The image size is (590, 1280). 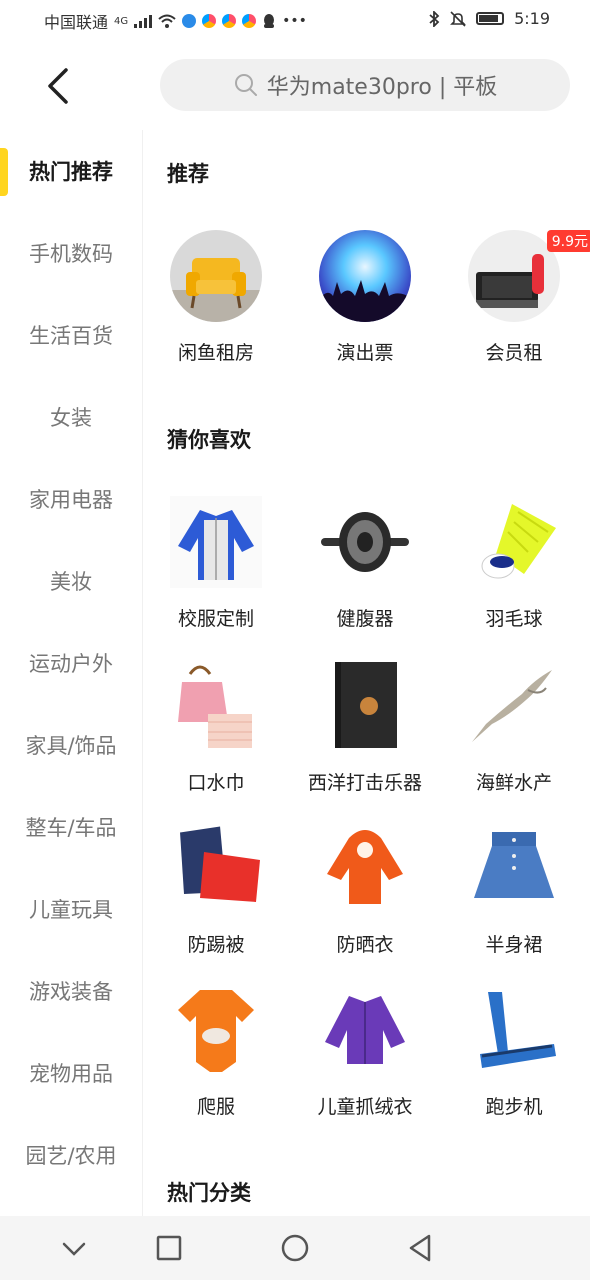 I want to click on search-placeholder: 华为mate30pro | 平板, so click(x=382, y=87).